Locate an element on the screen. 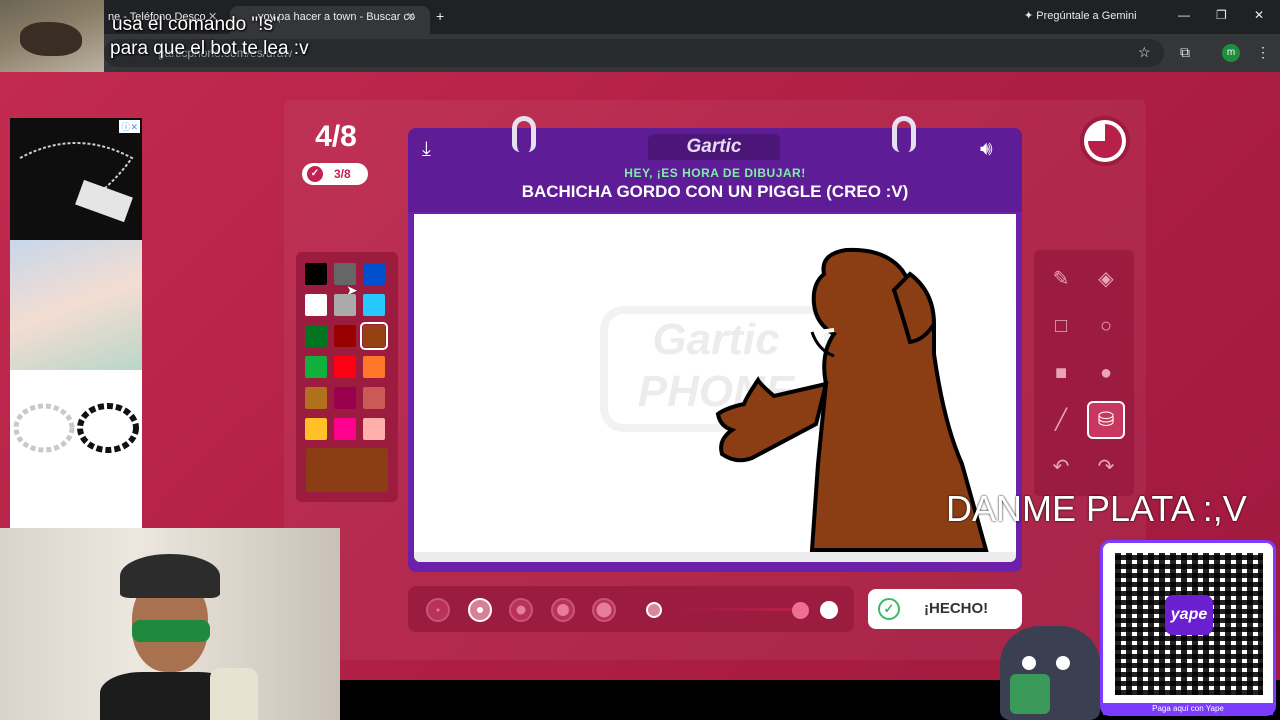  new-tab-icon: + is located at coordinates (440, 16).